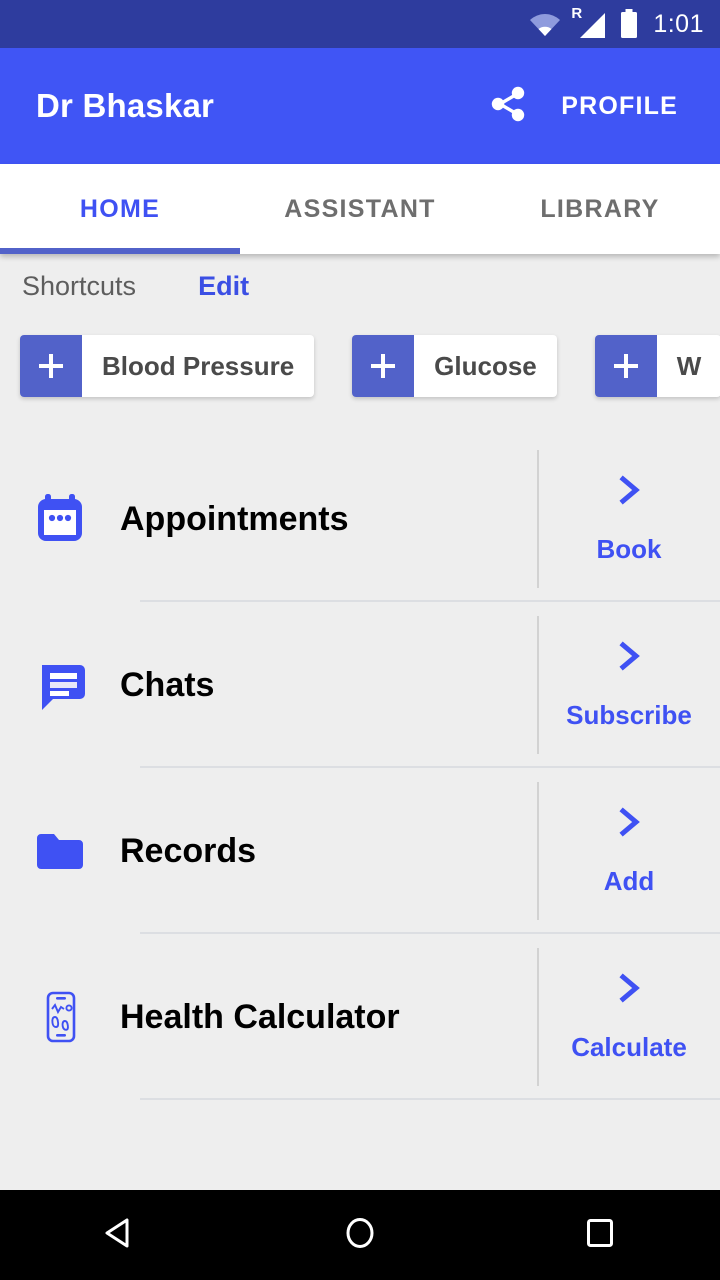 This screenshot has width=720, height=1280. Describe the element at coordinates (360, 851) in the screenshot. I see `list-item-records: Records Add` at that location.